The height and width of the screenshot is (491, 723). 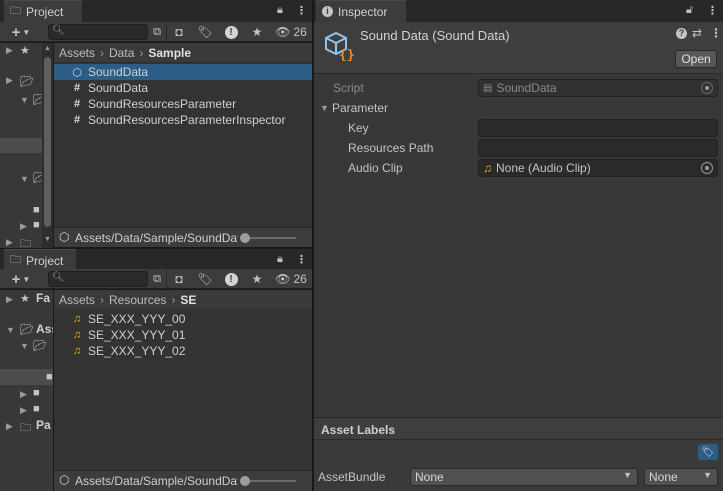 I want to click on lock-icon: 🔓︎, so click(x=689, y=10).